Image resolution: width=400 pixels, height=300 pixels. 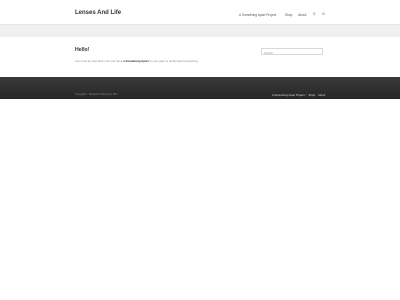 I want to click on cart-icon: ⊡, so click(x=323, y=14).